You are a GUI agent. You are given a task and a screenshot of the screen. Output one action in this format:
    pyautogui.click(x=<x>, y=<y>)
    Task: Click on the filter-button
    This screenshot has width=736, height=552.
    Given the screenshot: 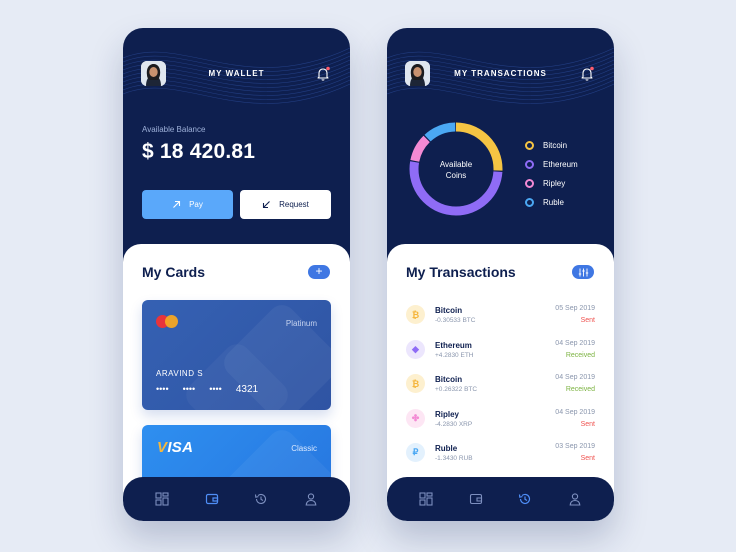 What is the action you would take?
    pyautogui.click(x=583, y=272)
    